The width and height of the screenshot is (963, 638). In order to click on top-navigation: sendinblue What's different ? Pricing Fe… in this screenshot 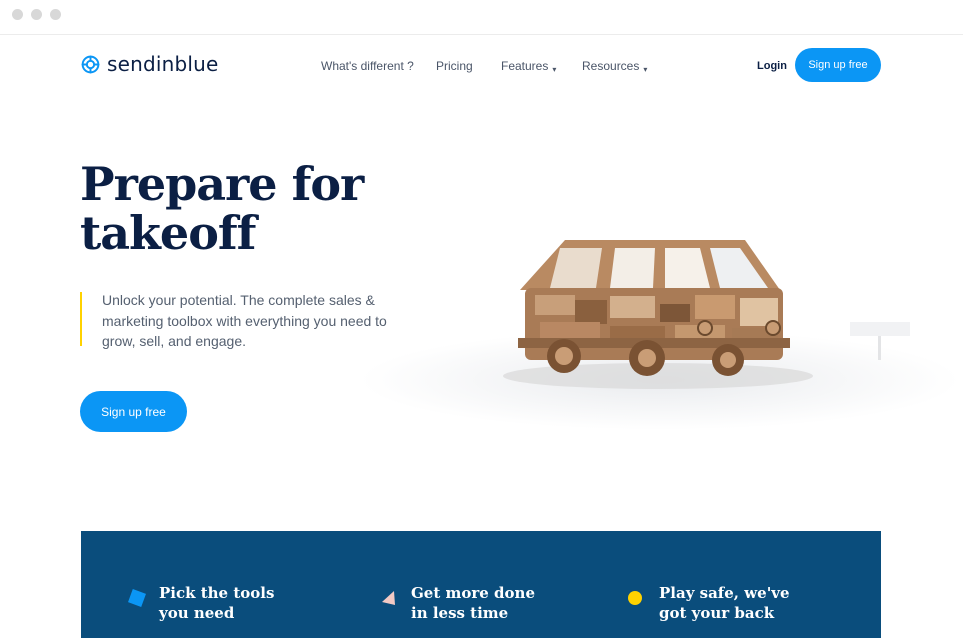, I will do `click(481, 66)`.